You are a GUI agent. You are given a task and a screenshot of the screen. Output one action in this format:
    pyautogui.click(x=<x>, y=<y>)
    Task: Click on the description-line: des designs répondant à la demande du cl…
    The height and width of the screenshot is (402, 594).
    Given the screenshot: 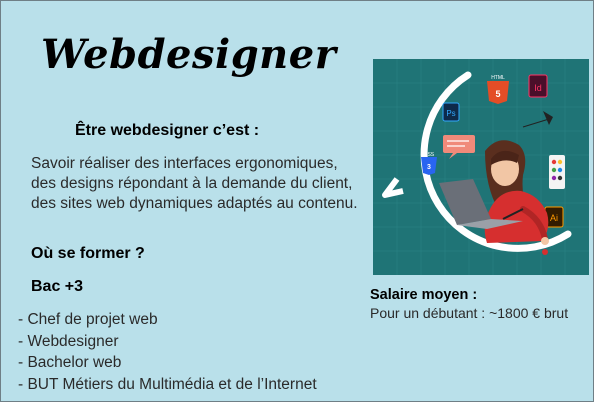 What is the action you would take?
    pyautogui.click(x=192, y=183)
    